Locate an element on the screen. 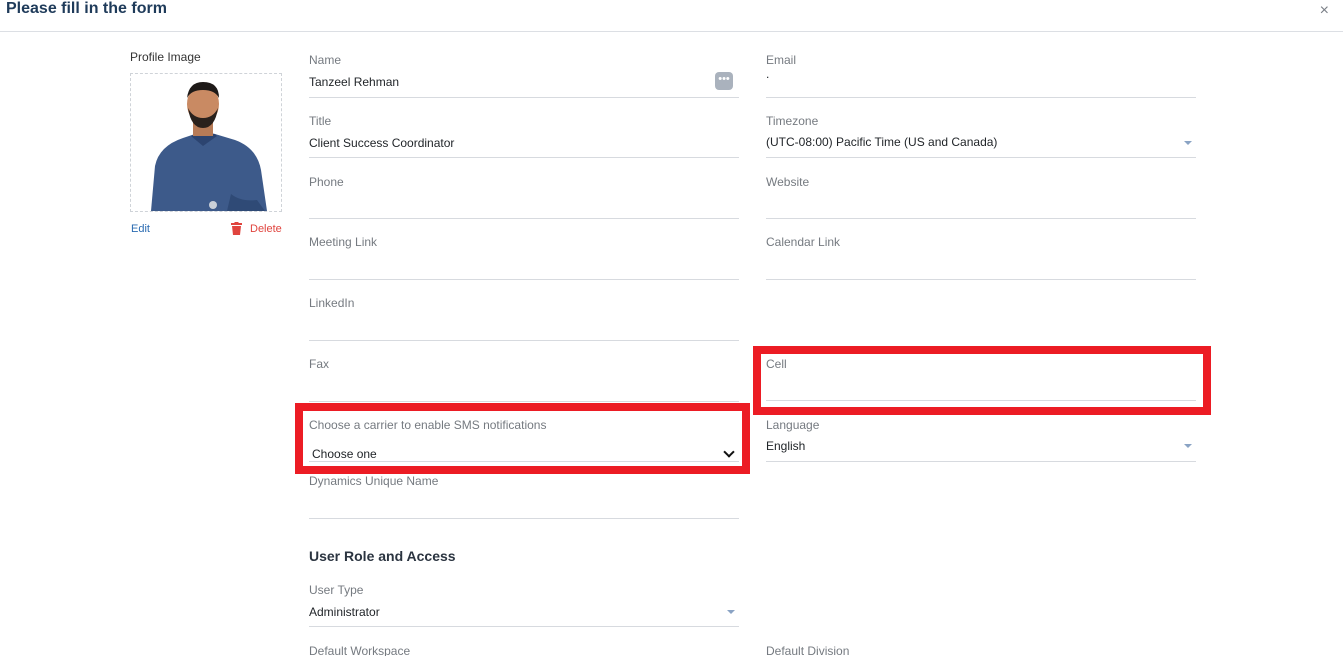 The image size is (1343, 656). language-select: Language English is located at coordinates (981, 440).